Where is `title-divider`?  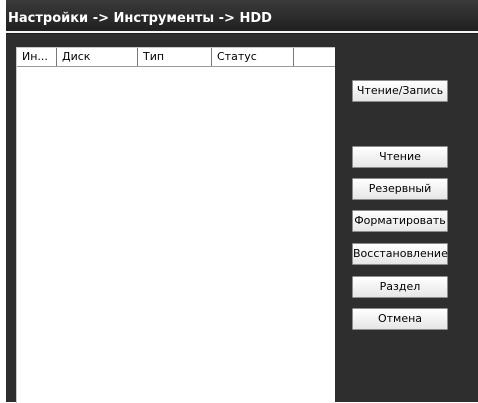 title-divider is located at coordinates (242, 32).